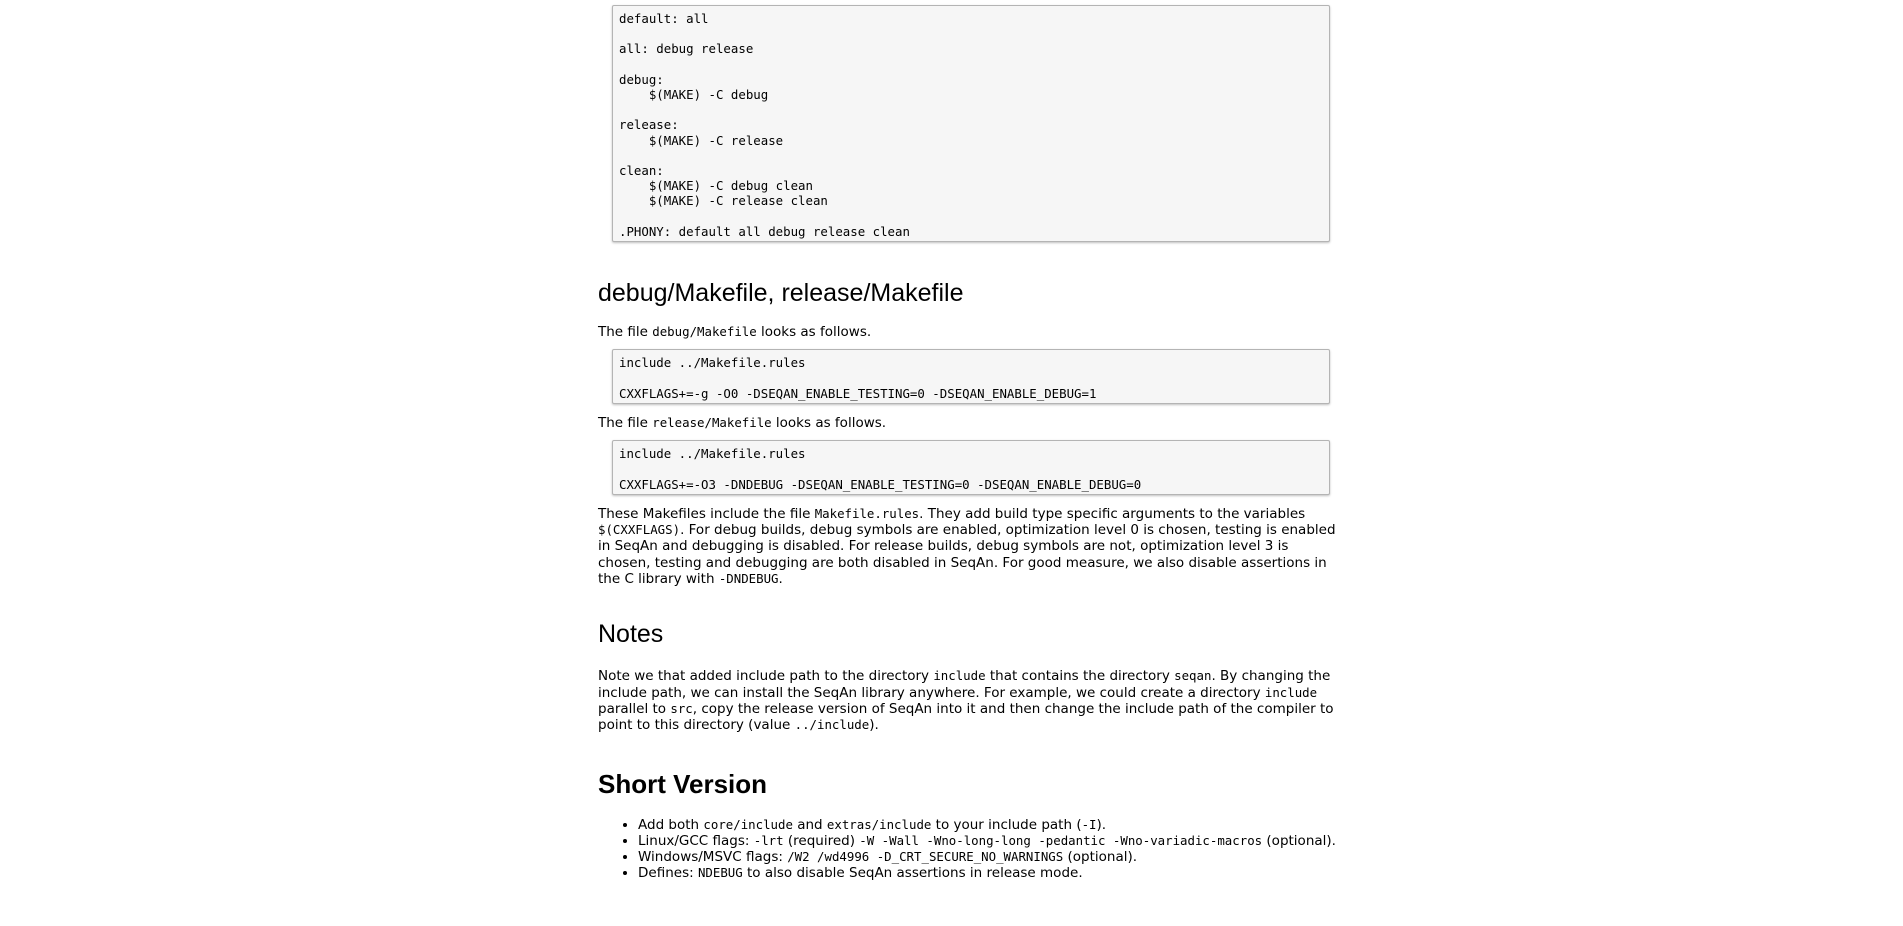 This screenshot has width=1903, height=926. Describe the element at coordinates (639, 530) in the screenshot. I see `inline-code: $(CXXFLAGS)` at that location.